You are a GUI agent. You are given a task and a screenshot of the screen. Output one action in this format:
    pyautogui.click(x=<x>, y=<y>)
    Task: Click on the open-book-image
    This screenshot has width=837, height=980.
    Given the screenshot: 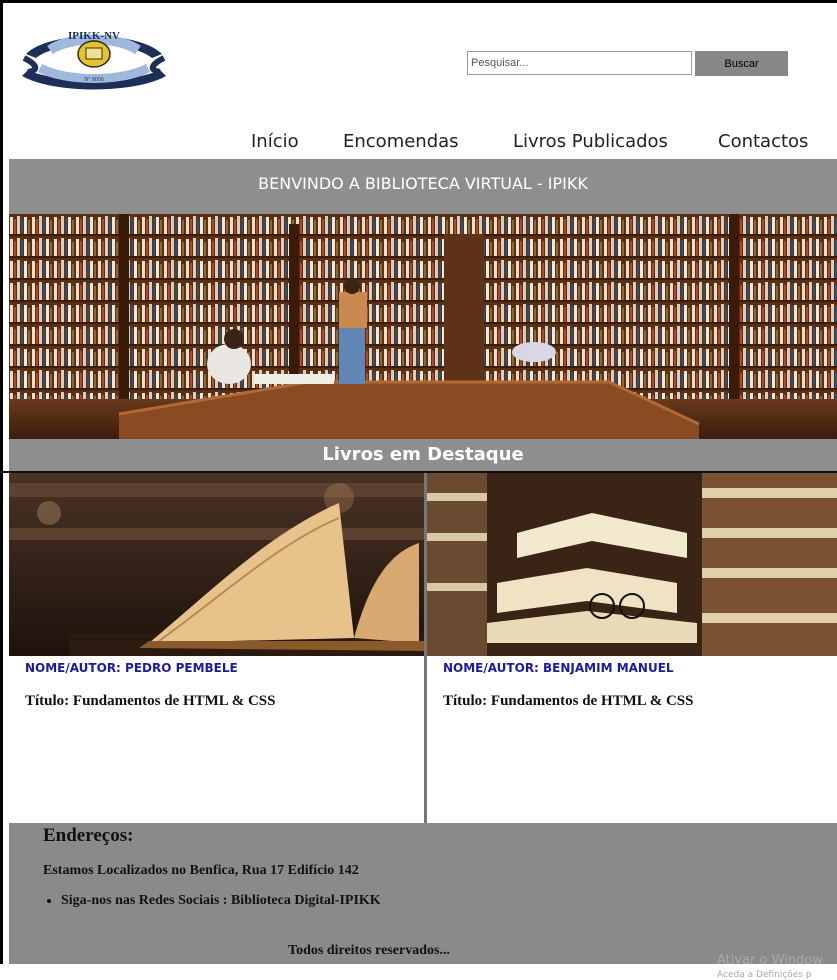 What is the action you would take?
    pyautogui.click(x=216, y=564)
    